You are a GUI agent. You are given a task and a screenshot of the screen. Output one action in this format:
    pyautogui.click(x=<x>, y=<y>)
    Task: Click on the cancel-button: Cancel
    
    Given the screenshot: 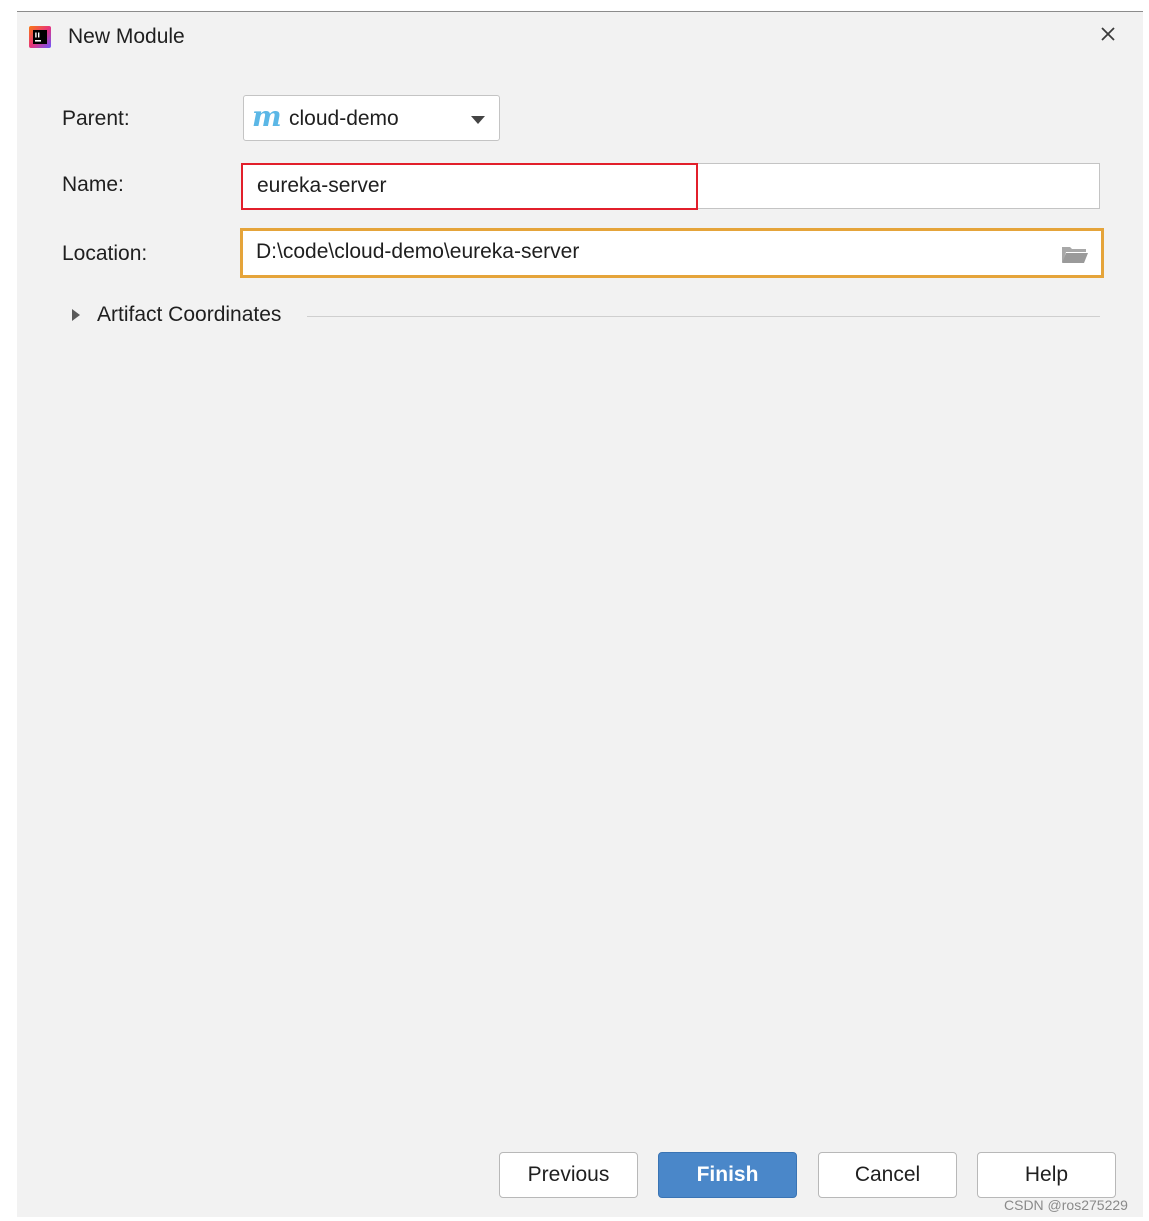 What is the action you would take?
    pyautogui.click(x=887, y=1175)
    